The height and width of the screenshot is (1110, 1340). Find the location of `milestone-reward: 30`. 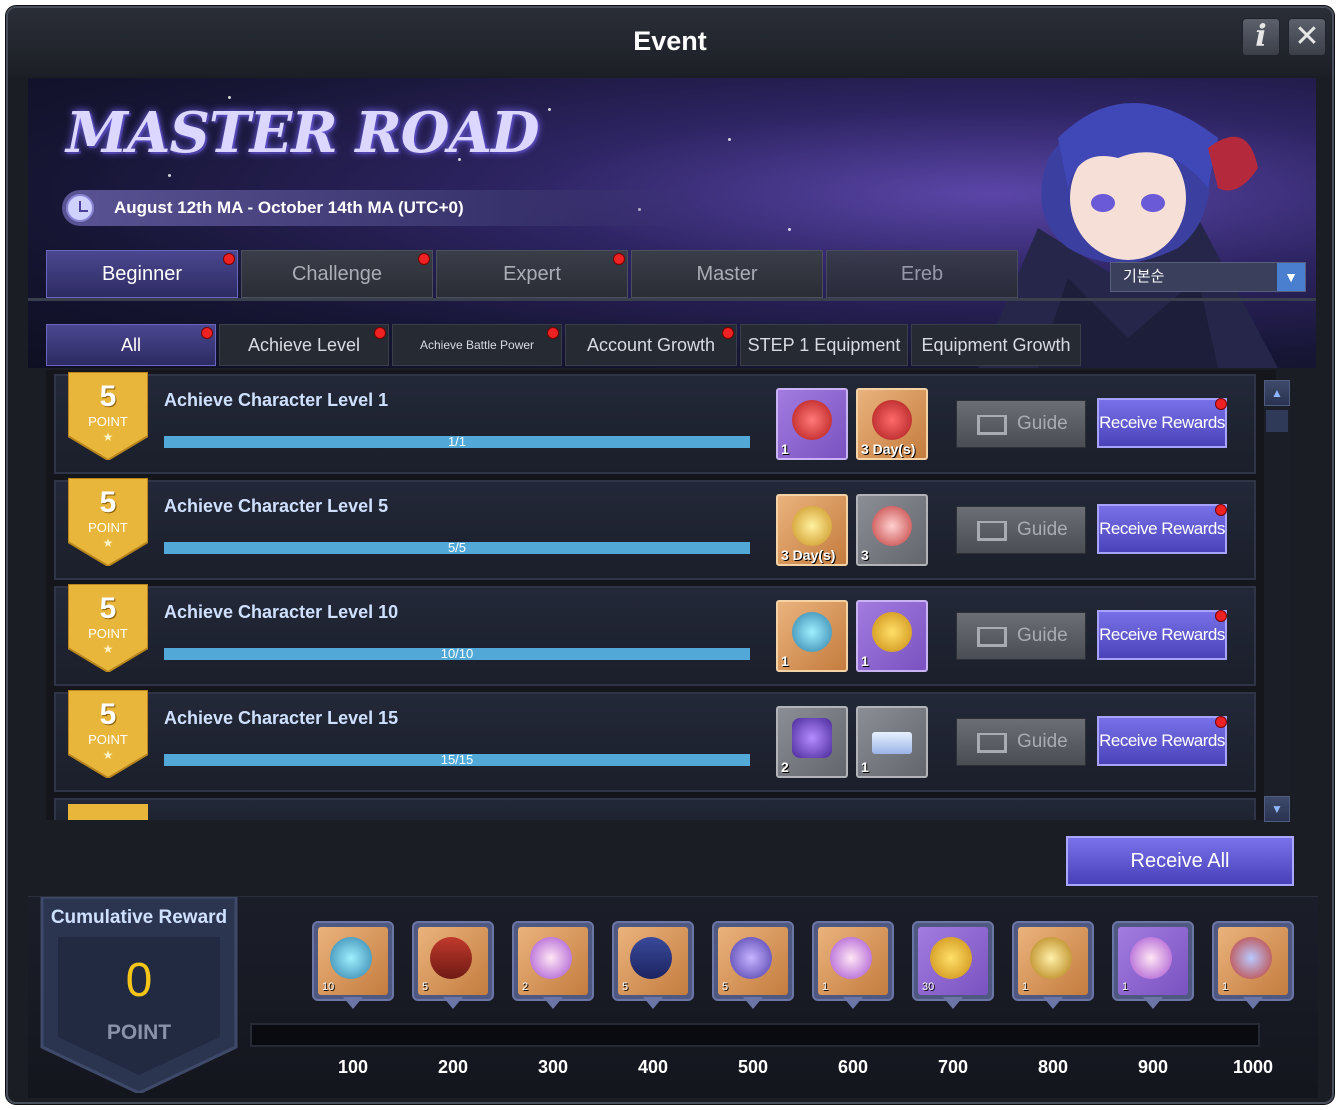

milestone-reward: 30 is located at coordinates (953, 967).